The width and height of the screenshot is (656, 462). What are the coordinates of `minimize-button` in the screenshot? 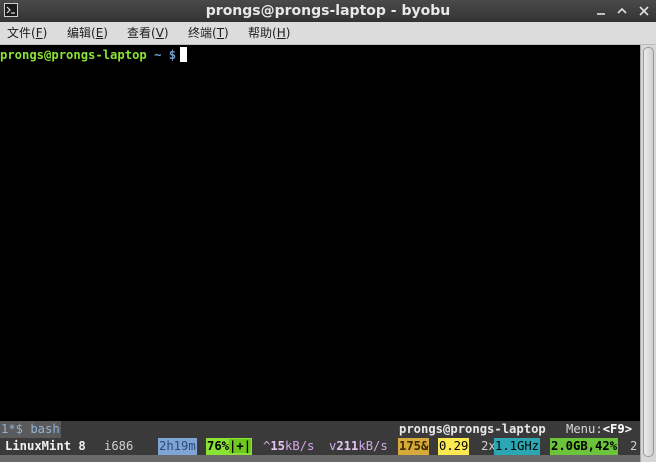 It's located at (601, 11).